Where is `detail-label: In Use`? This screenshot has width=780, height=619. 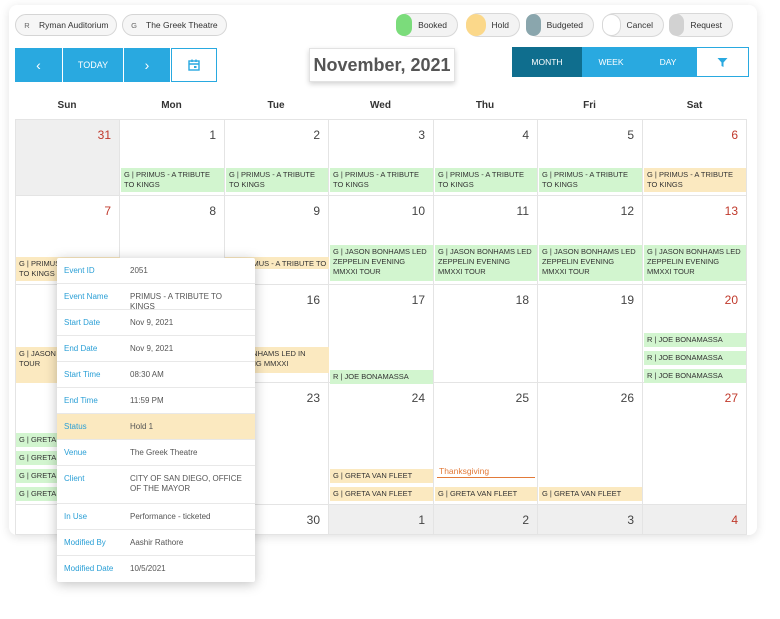 detail-label: In Use is located at coordinates (76, 516).